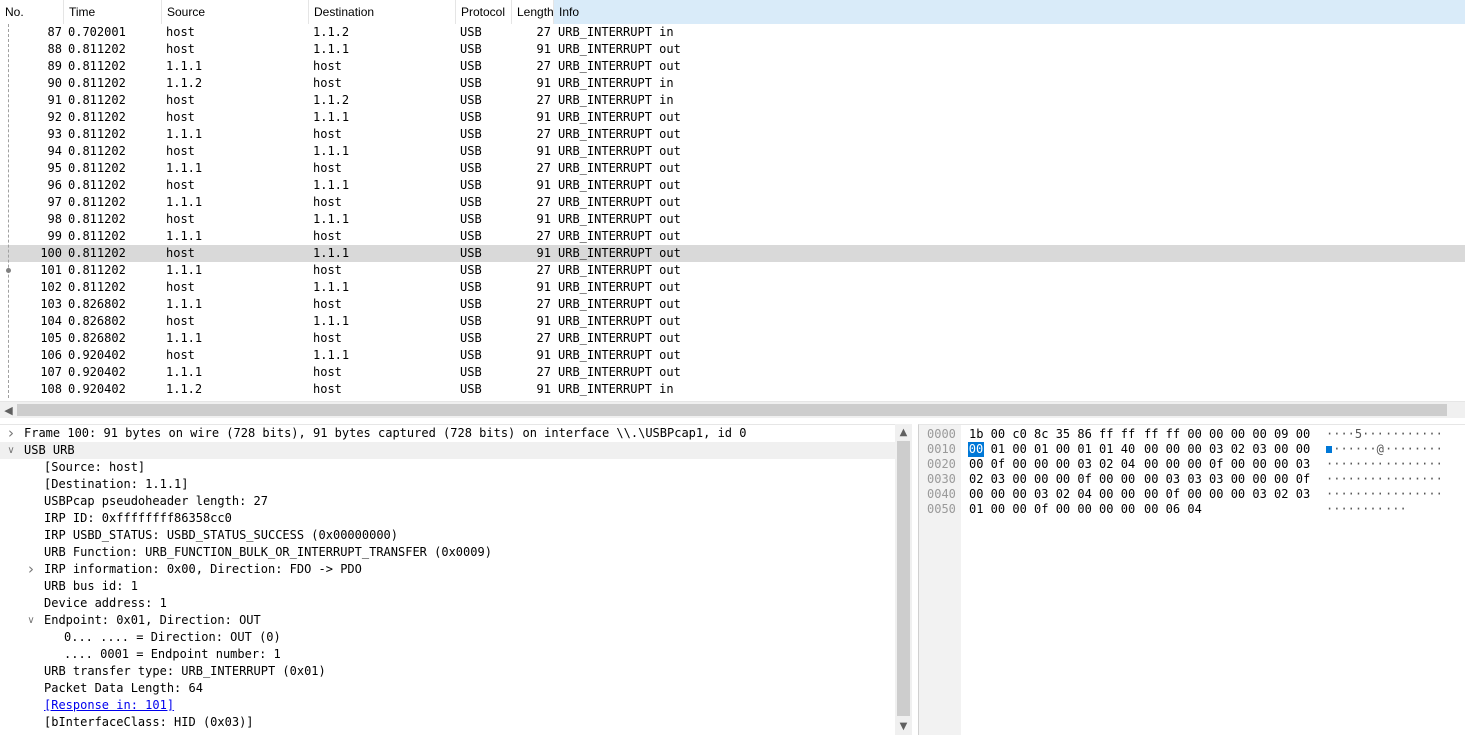 The width and height of the screenshot is (1465, 735). I want to click on ascii-group-1: ·······@, so click(1355, 449).